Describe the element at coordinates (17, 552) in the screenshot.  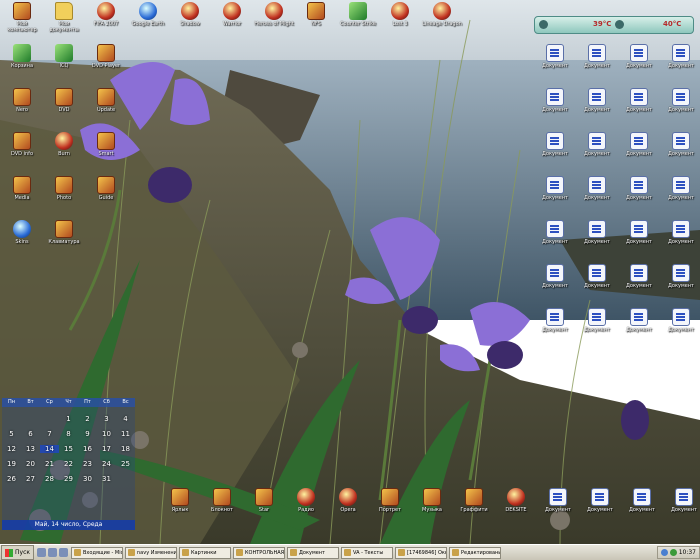
I see `start-button: Пуск` at that location.